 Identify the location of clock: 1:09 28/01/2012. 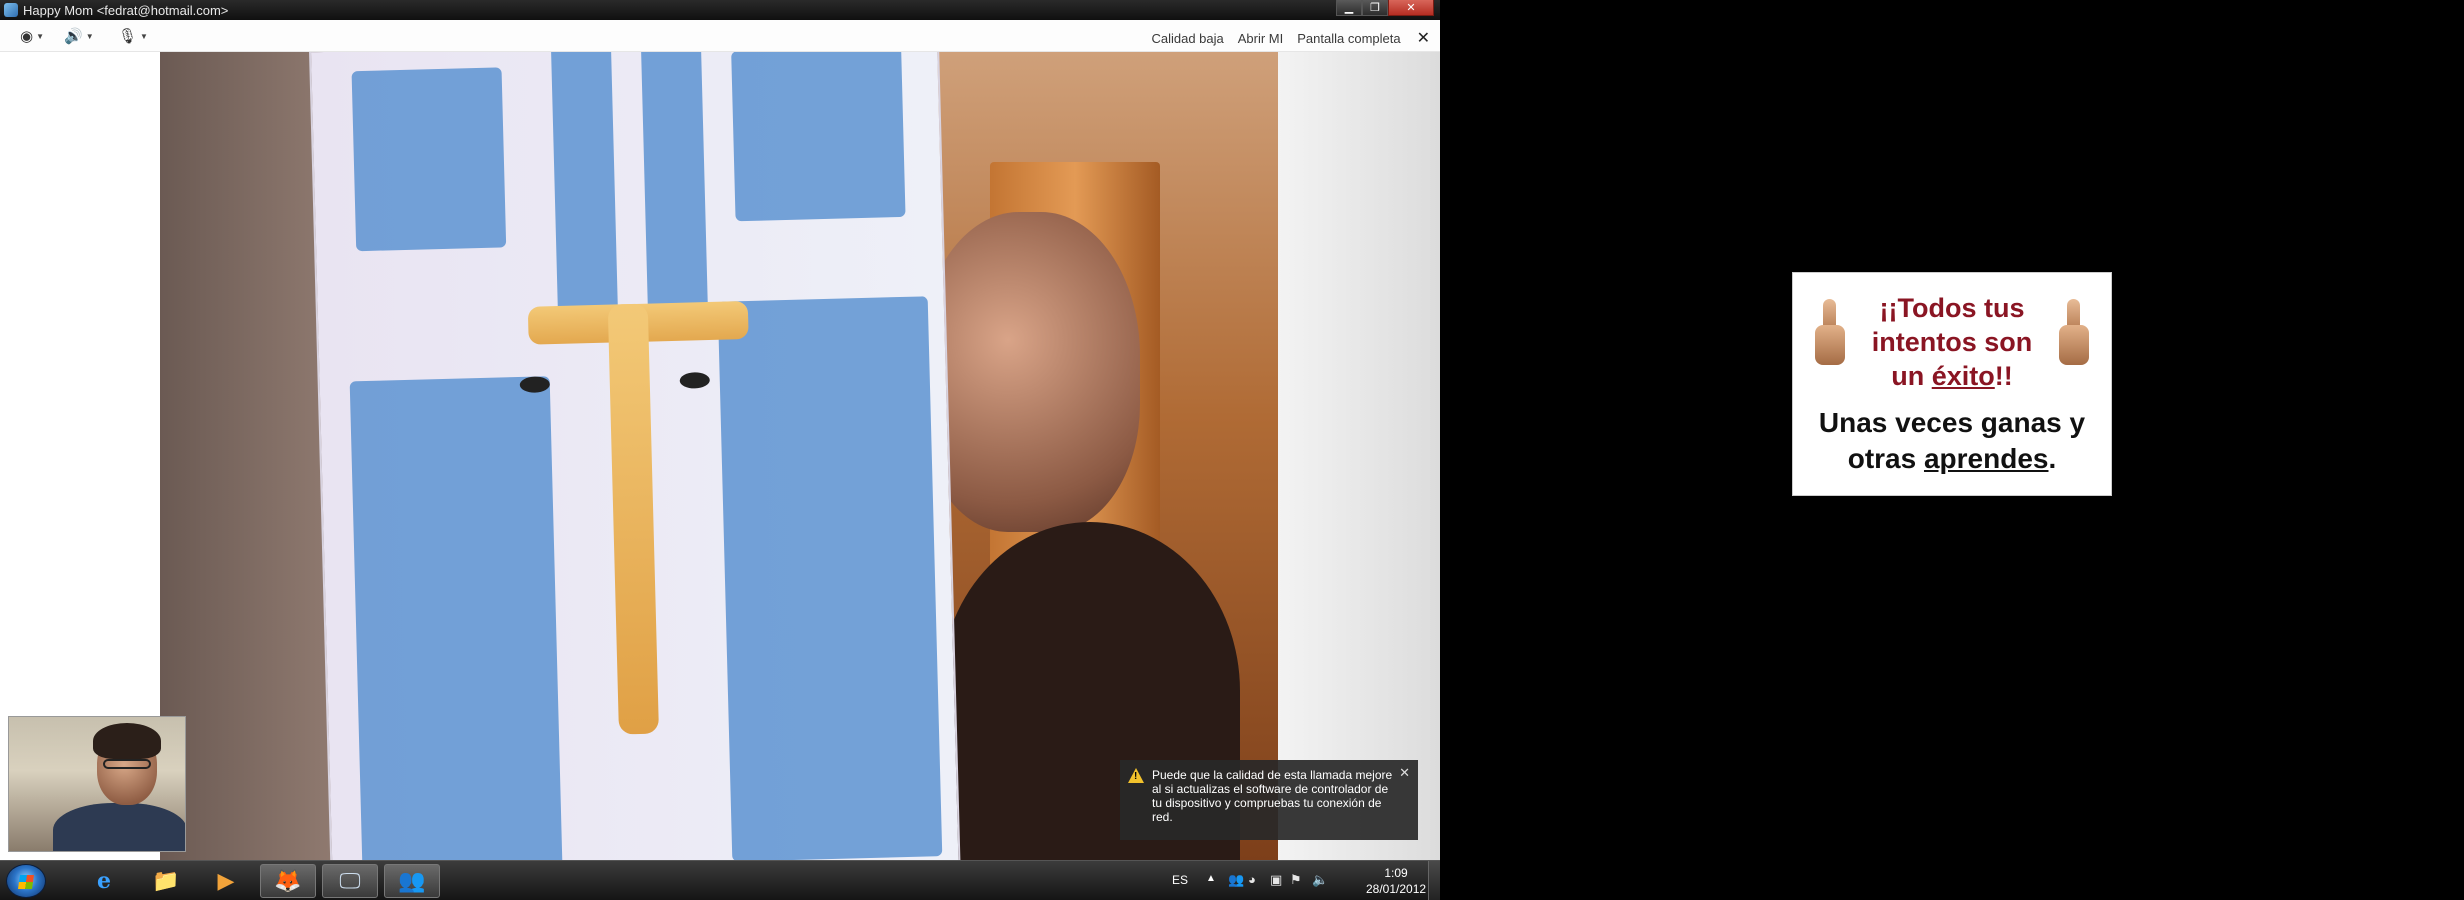
(1396, 881).